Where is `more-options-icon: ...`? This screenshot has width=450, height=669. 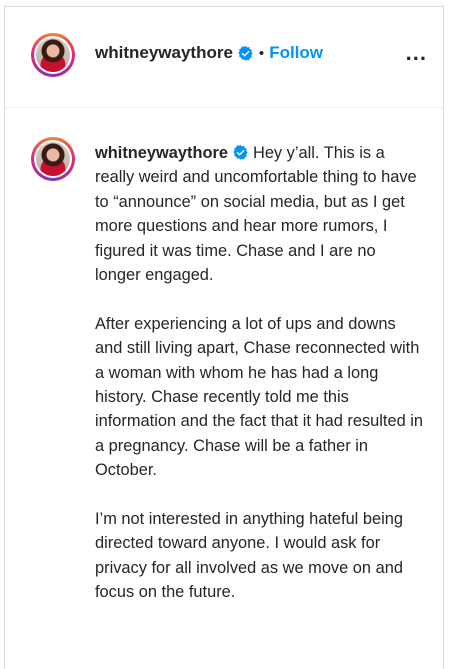 more-options-icon: ... is located at coordinates (416, 53).